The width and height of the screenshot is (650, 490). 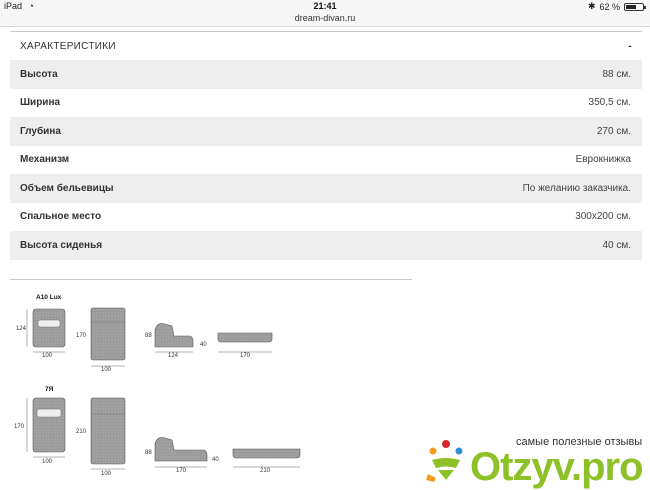 I want to click on model-1-dim-front-h: 124, so click(x=21, y=329).